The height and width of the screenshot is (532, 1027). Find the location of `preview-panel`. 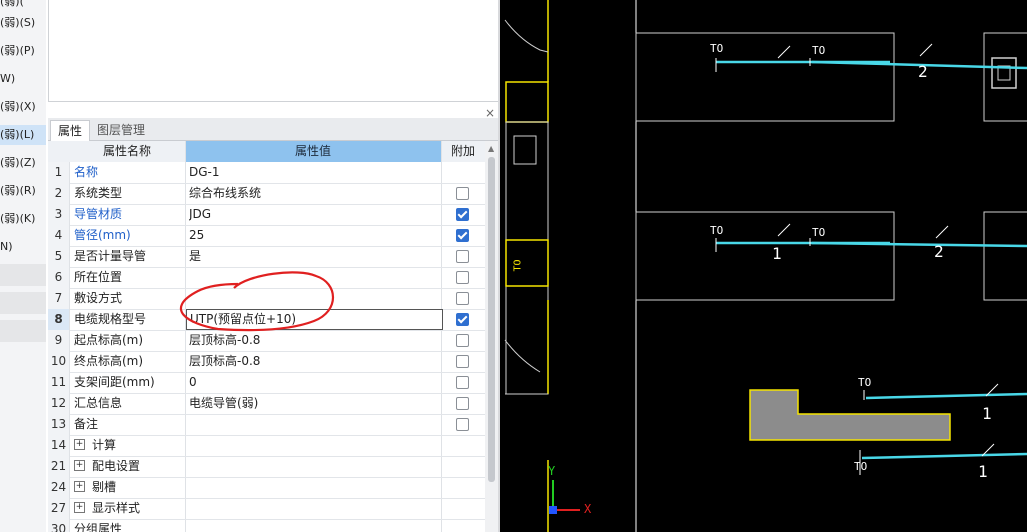

preview-panel is located at coordinates (273, 51).